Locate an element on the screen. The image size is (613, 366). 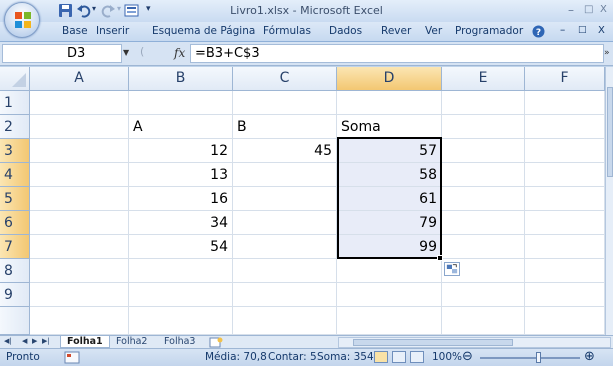
horizontal-scroll-thumb is located at coordinates (433, 342).